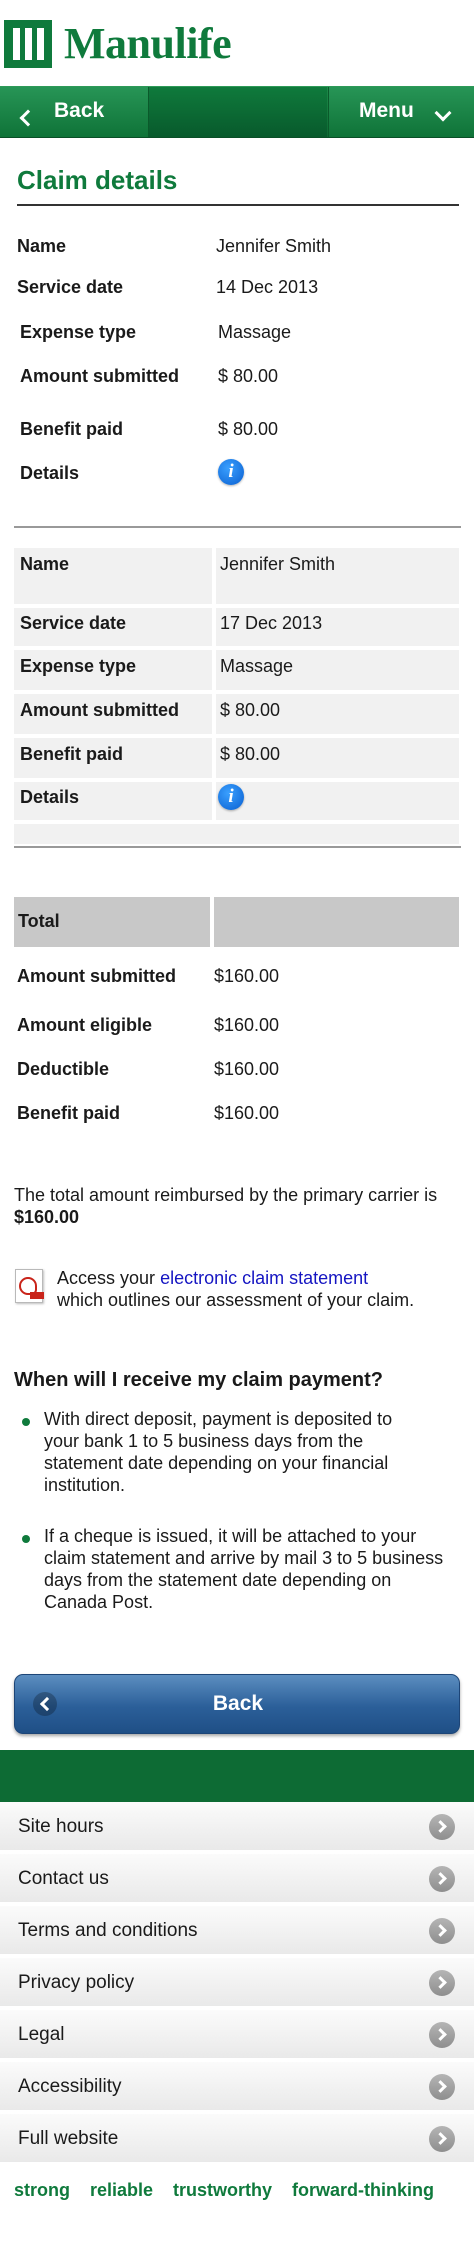 The height and width of the screenshot is (2255, 474). What do you see at coordinates (79, 110) in the screenshot?
I see `nav-back-label: Back` at bounding box center [79, 110].